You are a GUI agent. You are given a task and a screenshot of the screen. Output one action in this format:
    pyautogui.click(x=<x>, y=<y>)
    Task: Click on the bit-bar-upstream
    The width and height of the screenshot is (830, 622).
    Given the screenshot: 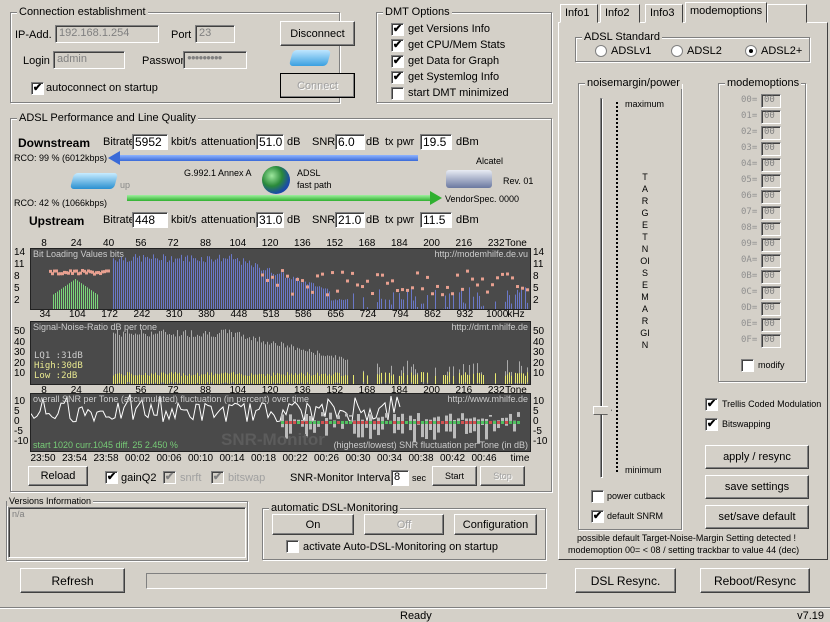 What is the action you would take?
    pyautogui.click(x=65, y=316)
    